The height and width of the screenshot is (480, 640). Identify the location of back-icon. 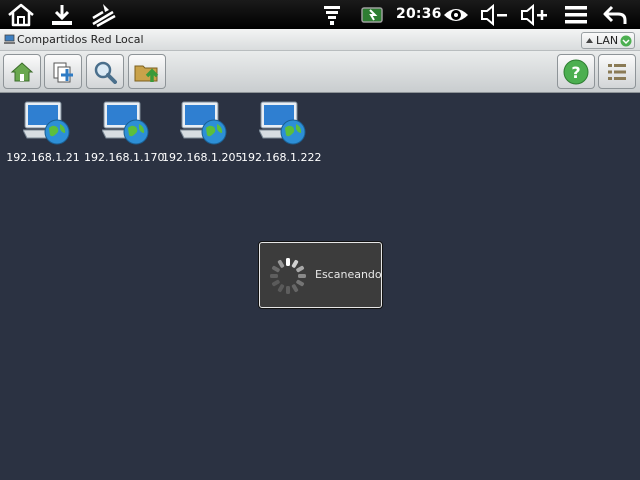
(615, 14).